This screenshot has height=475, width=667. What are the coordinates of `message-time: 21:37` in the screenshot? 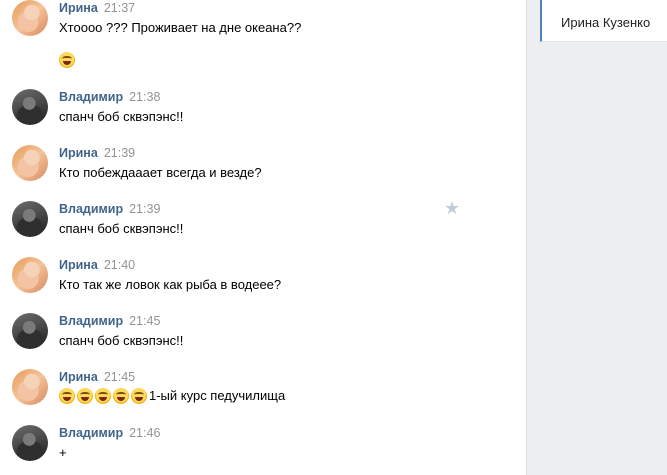 It's located at (119, 8).